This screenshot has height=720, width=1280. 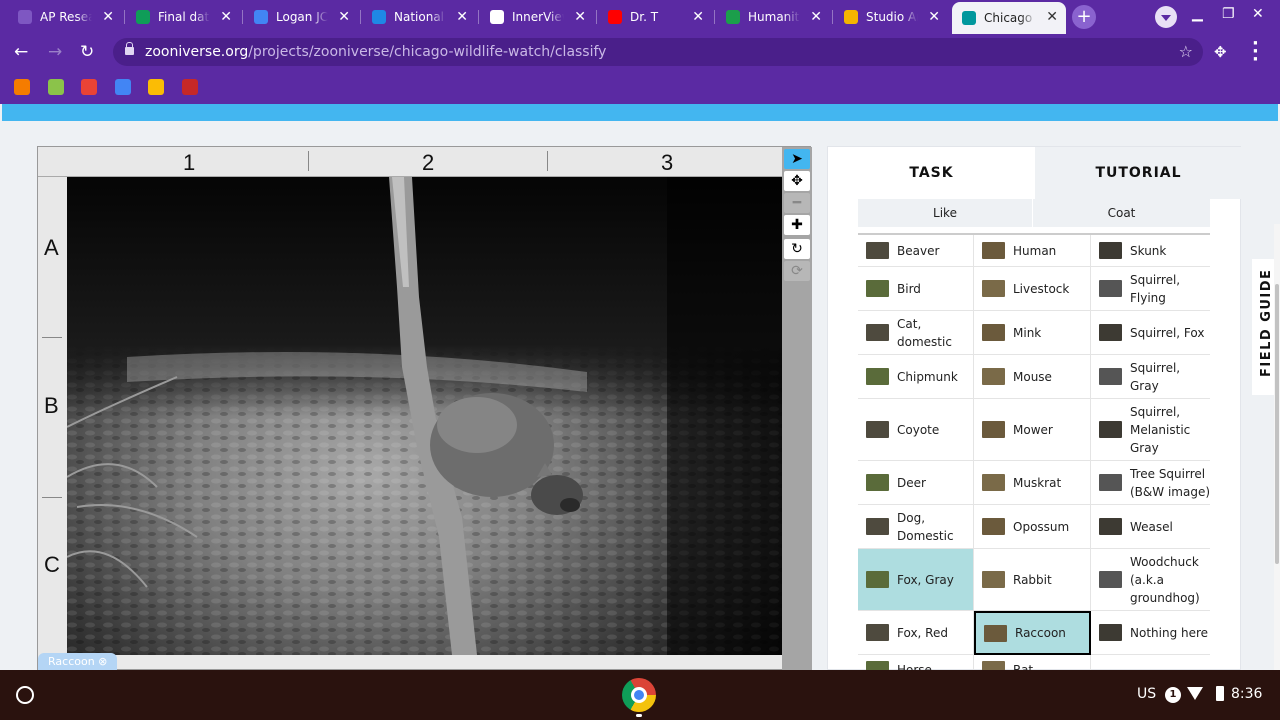 I want to click on zoom-out-icon: ━, so click(x=797, y=203).